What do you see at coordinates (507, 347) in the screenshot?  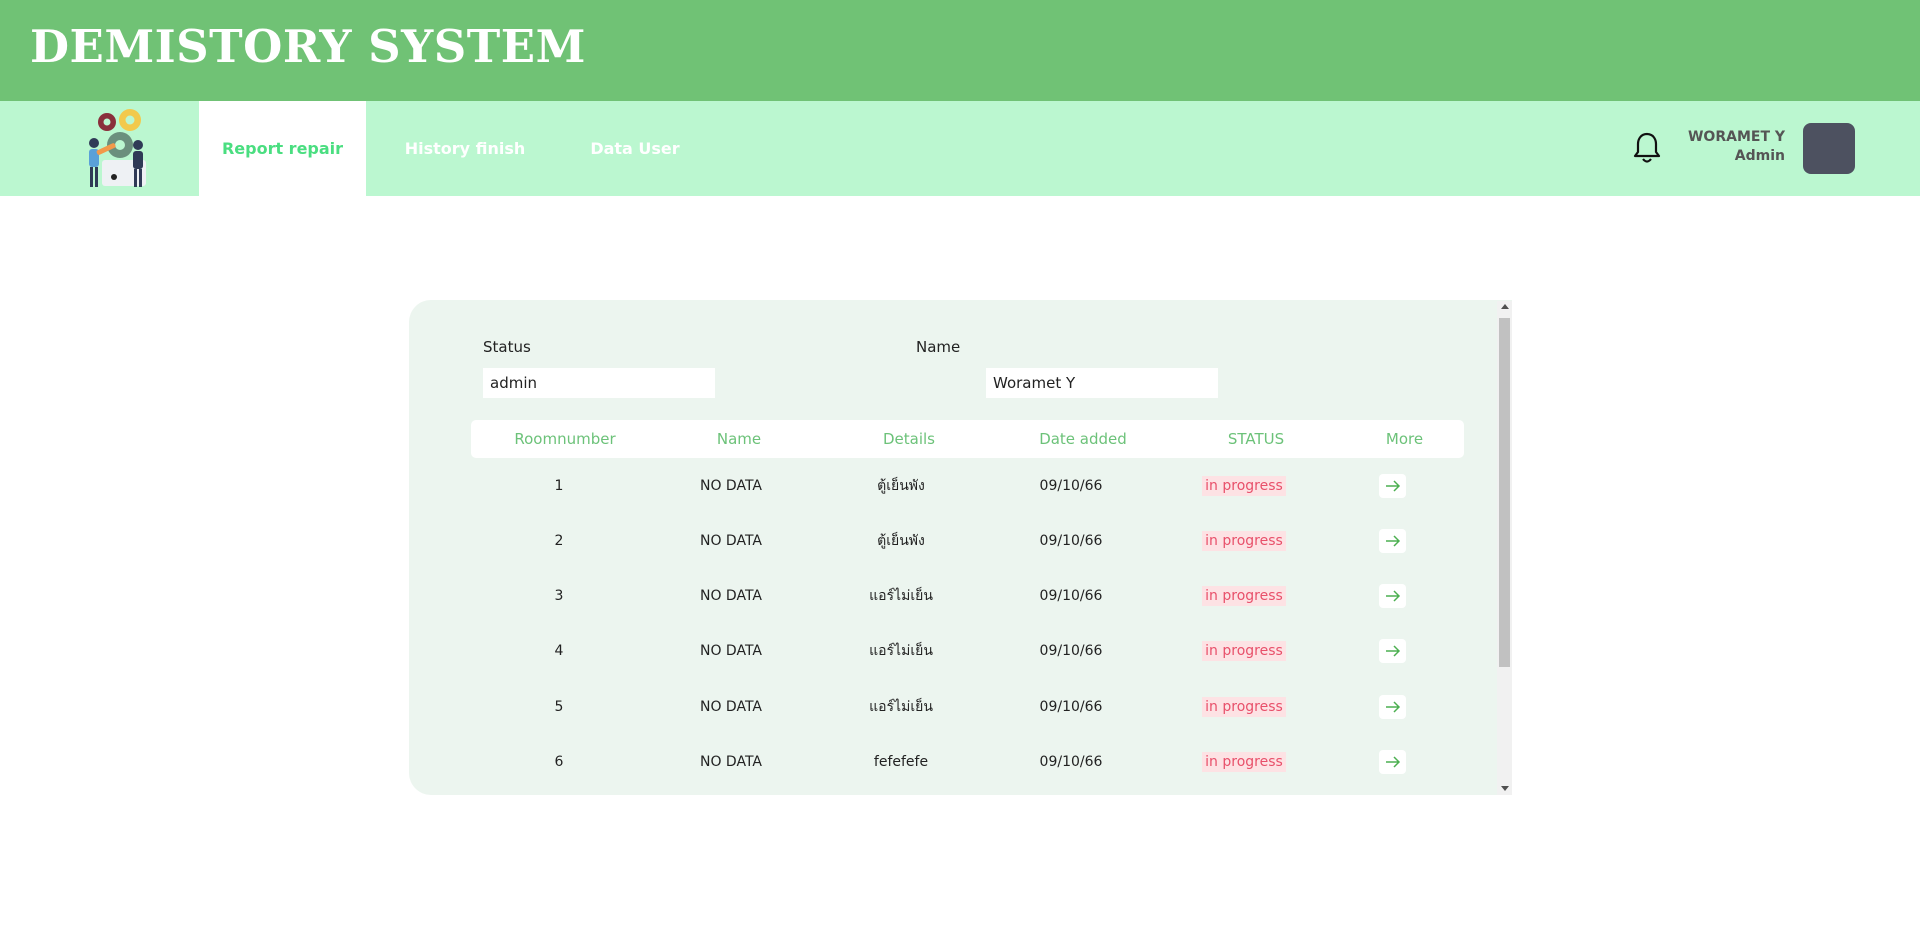 I see `status-label: Status` at bounding box center [507, 347].